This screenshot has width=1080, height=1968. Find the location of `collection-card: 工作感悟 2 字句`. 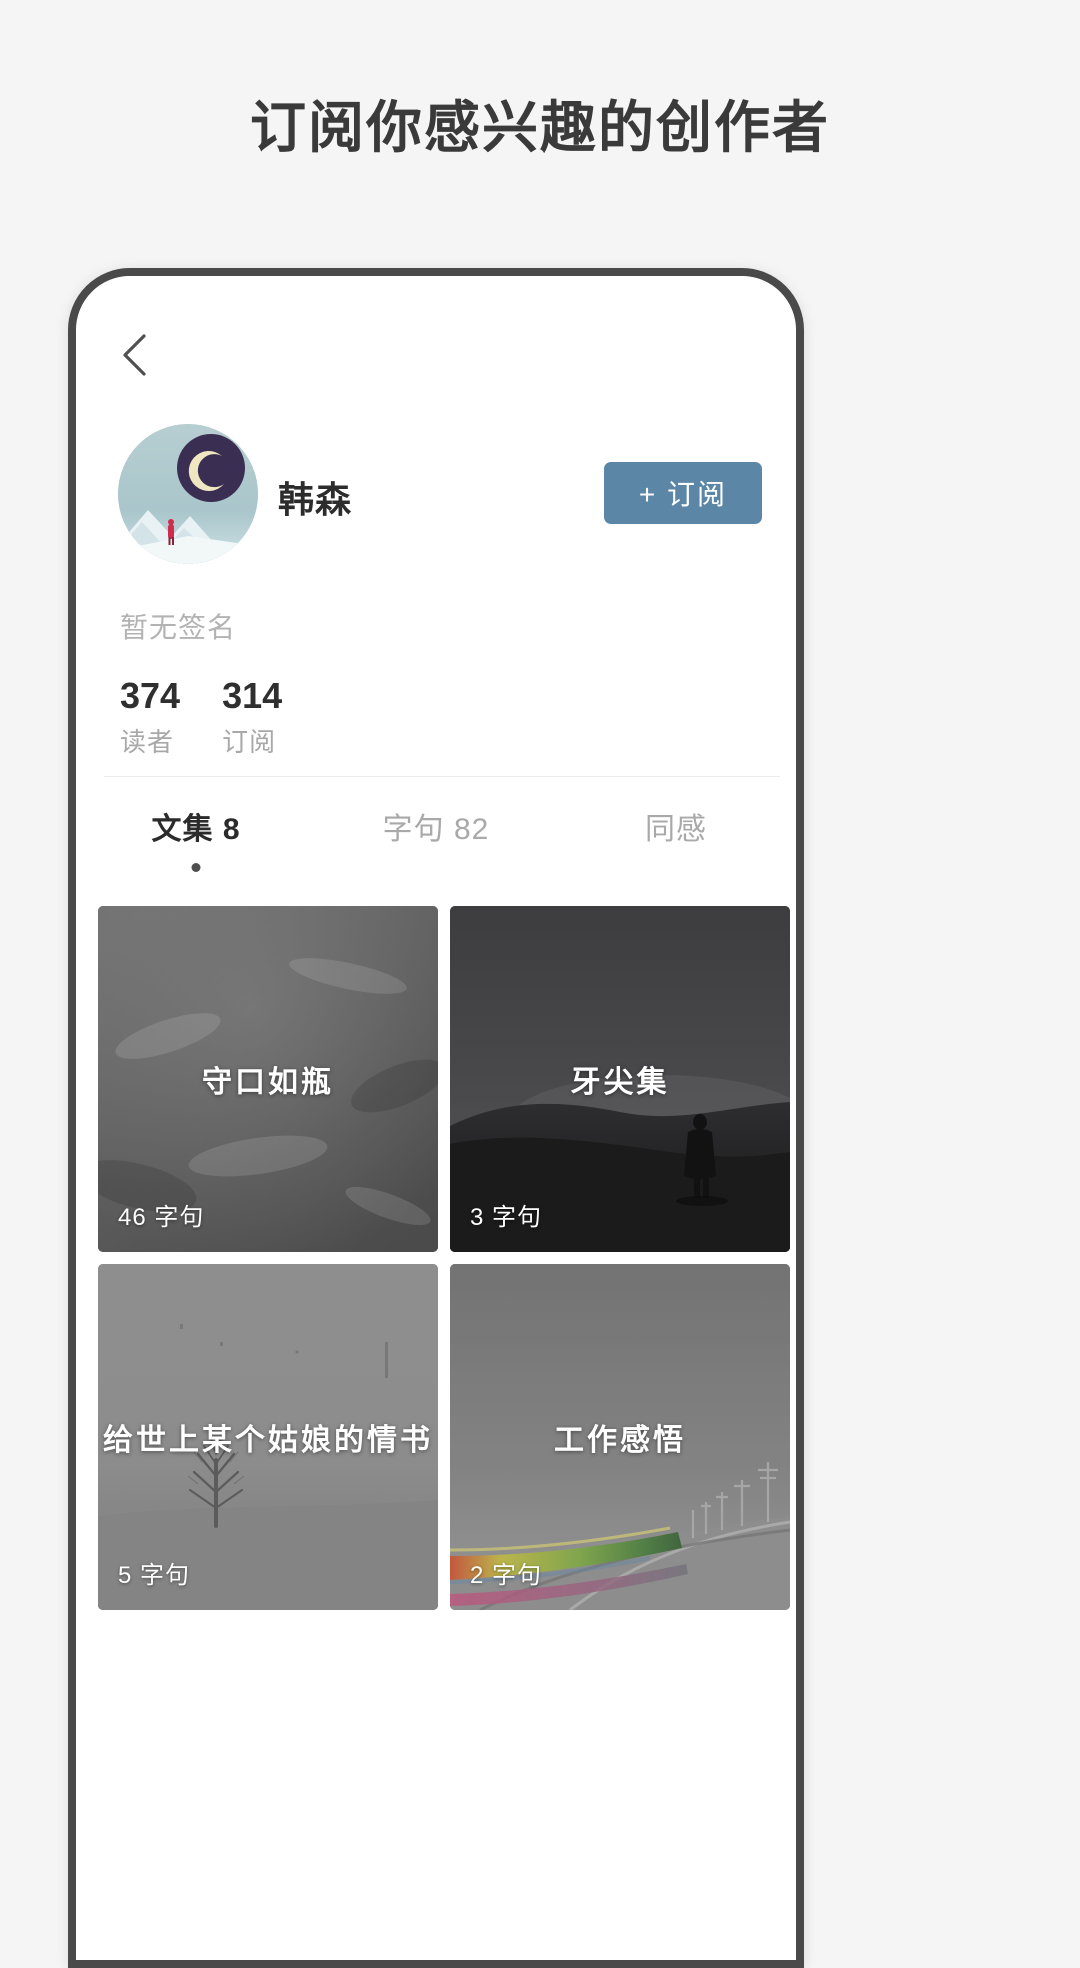

collection-card: 工作感悟 2 字句 is located at coordinates (620, 1437).